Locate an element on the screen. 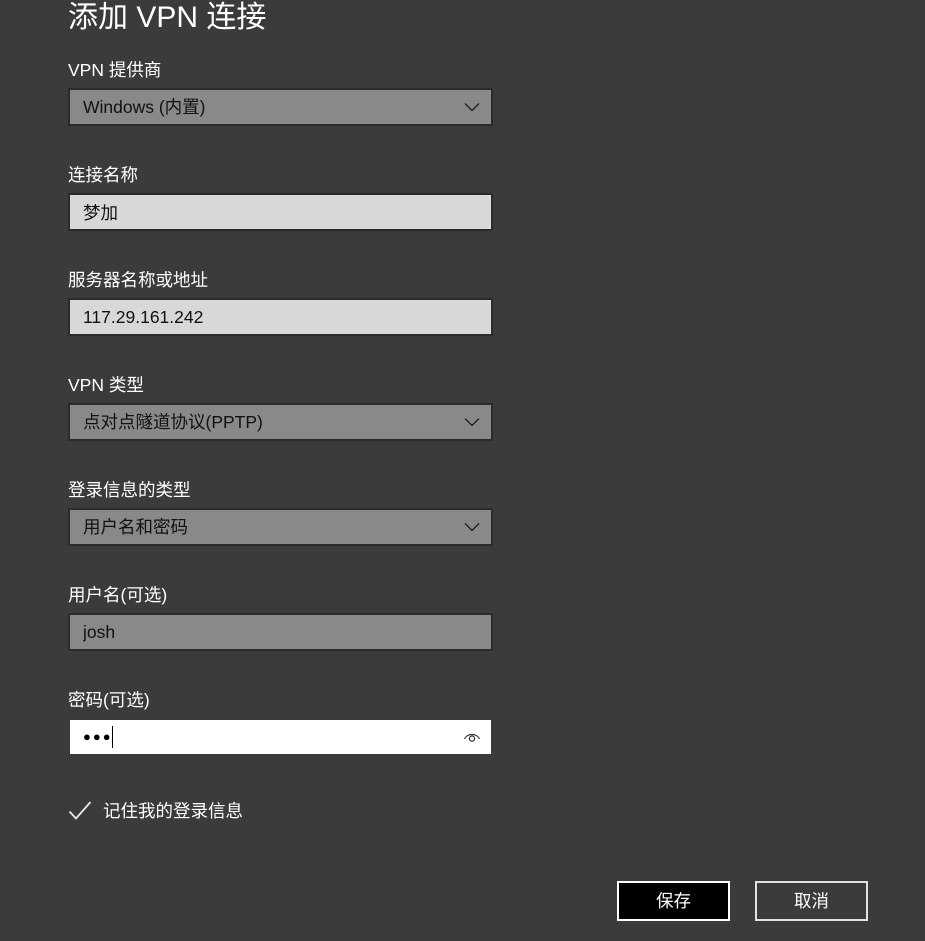  remember-sign-in-label: 记住我的登录信息 is located at coordinates (173, 811).